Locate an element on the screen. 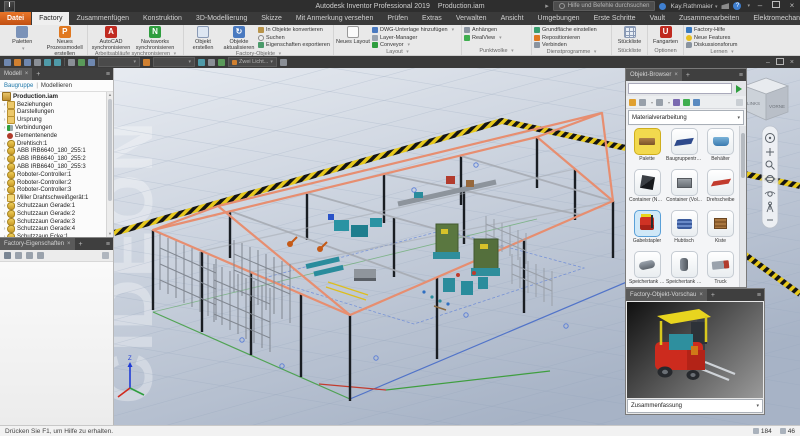 Image resolution: width=800 pixels, height=436 pixels. thumbnails-icon is located at coordinates (697, 102).